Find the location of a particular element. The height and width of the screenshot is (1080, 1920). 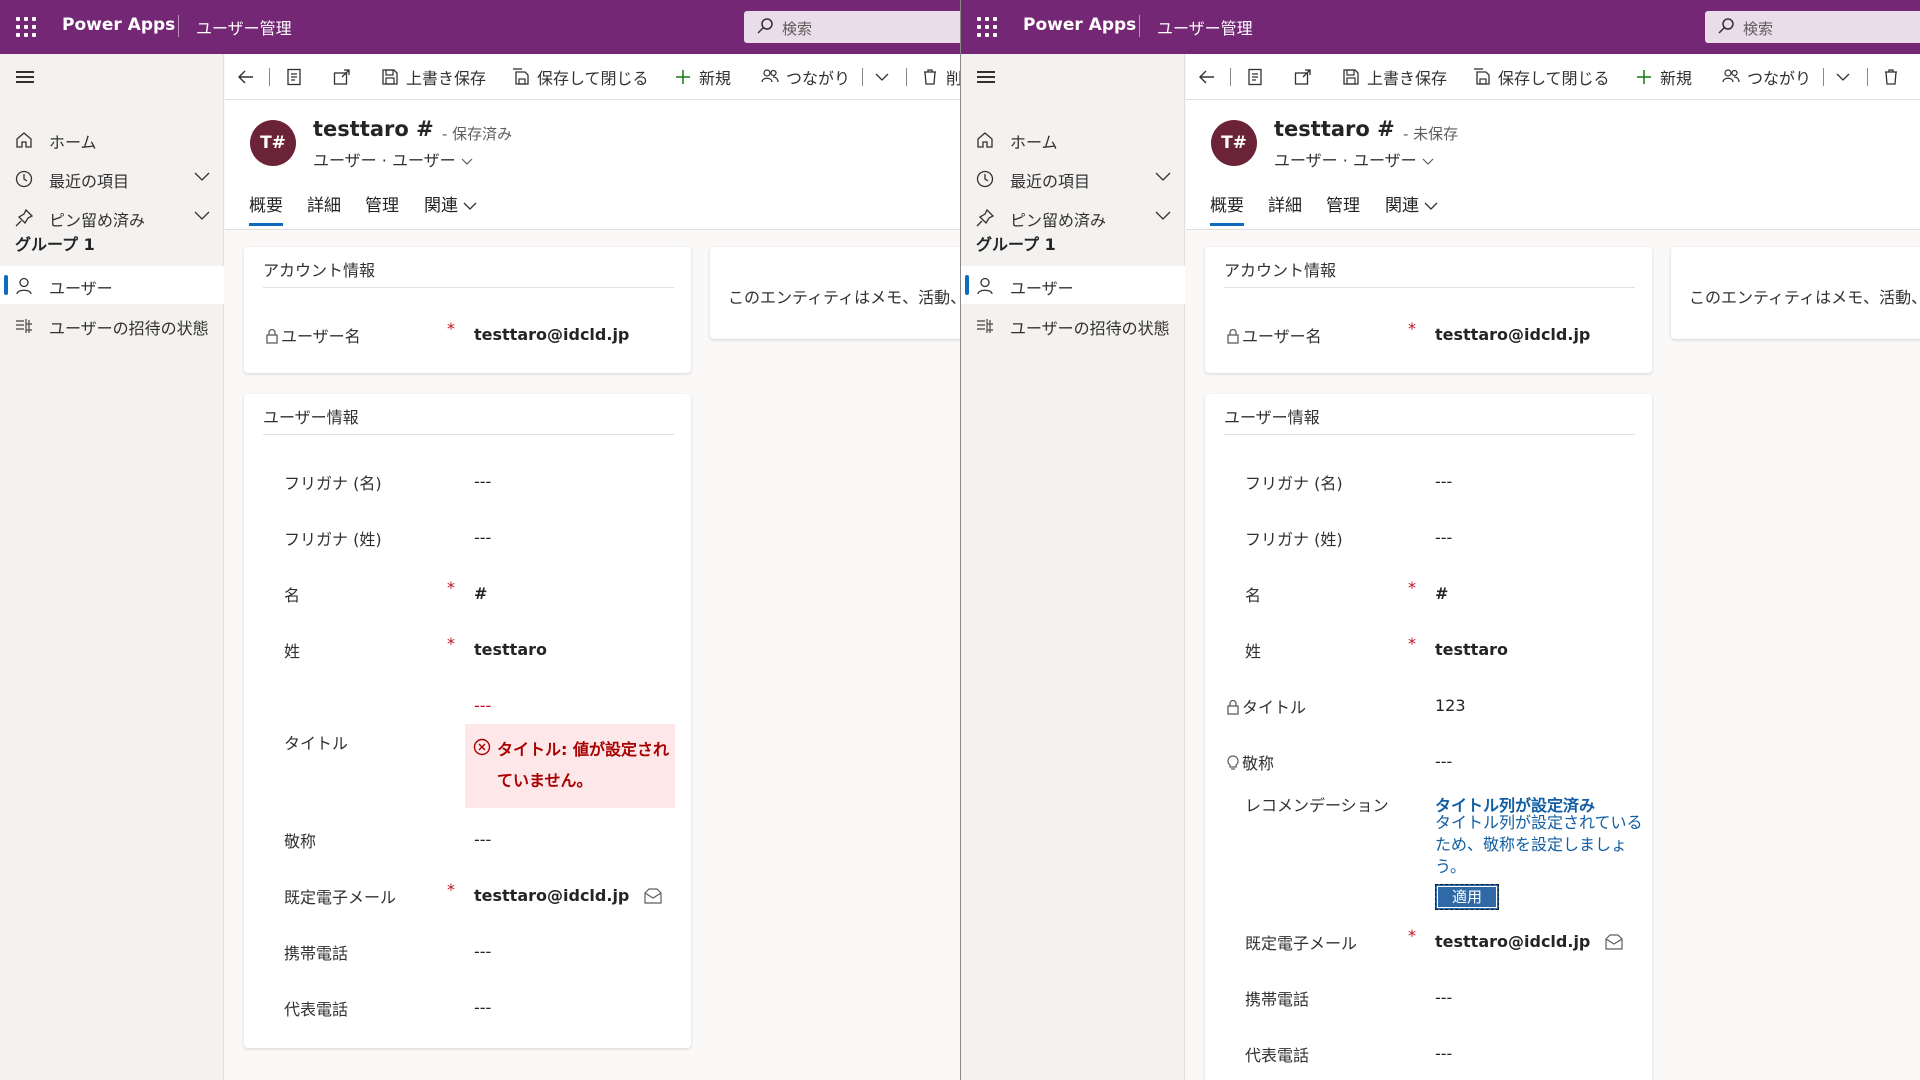

field-label-text: 敬称 is located at coordinates (1258, 763).